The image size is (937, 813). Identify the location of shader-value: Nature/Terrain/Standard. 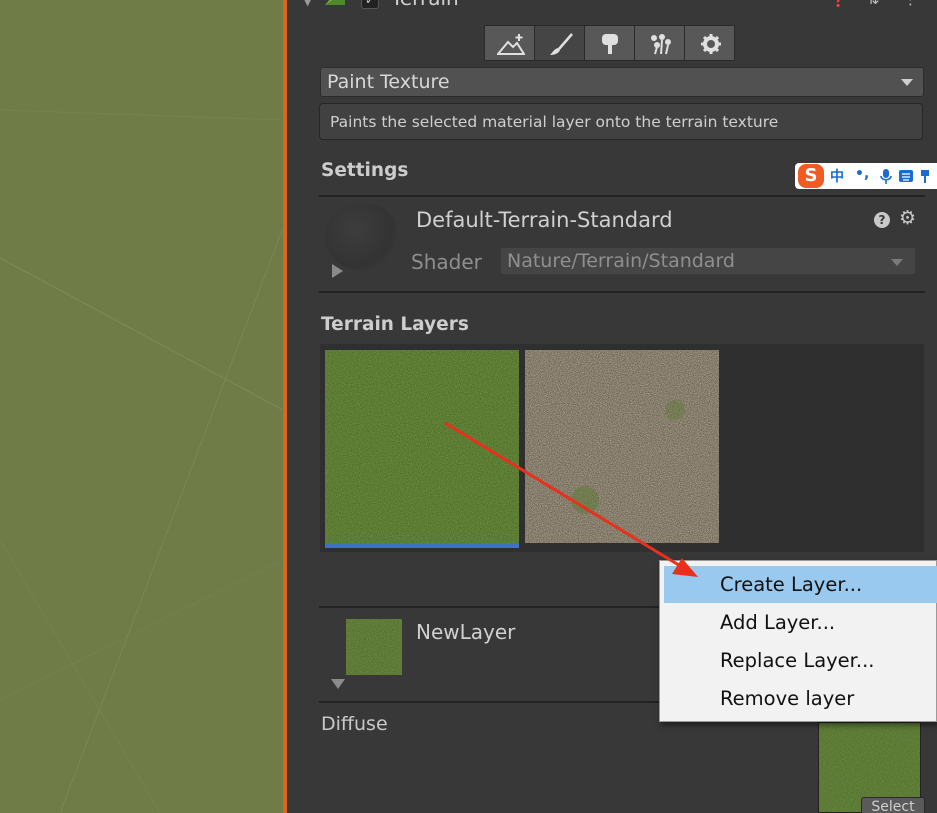
(621, 261).